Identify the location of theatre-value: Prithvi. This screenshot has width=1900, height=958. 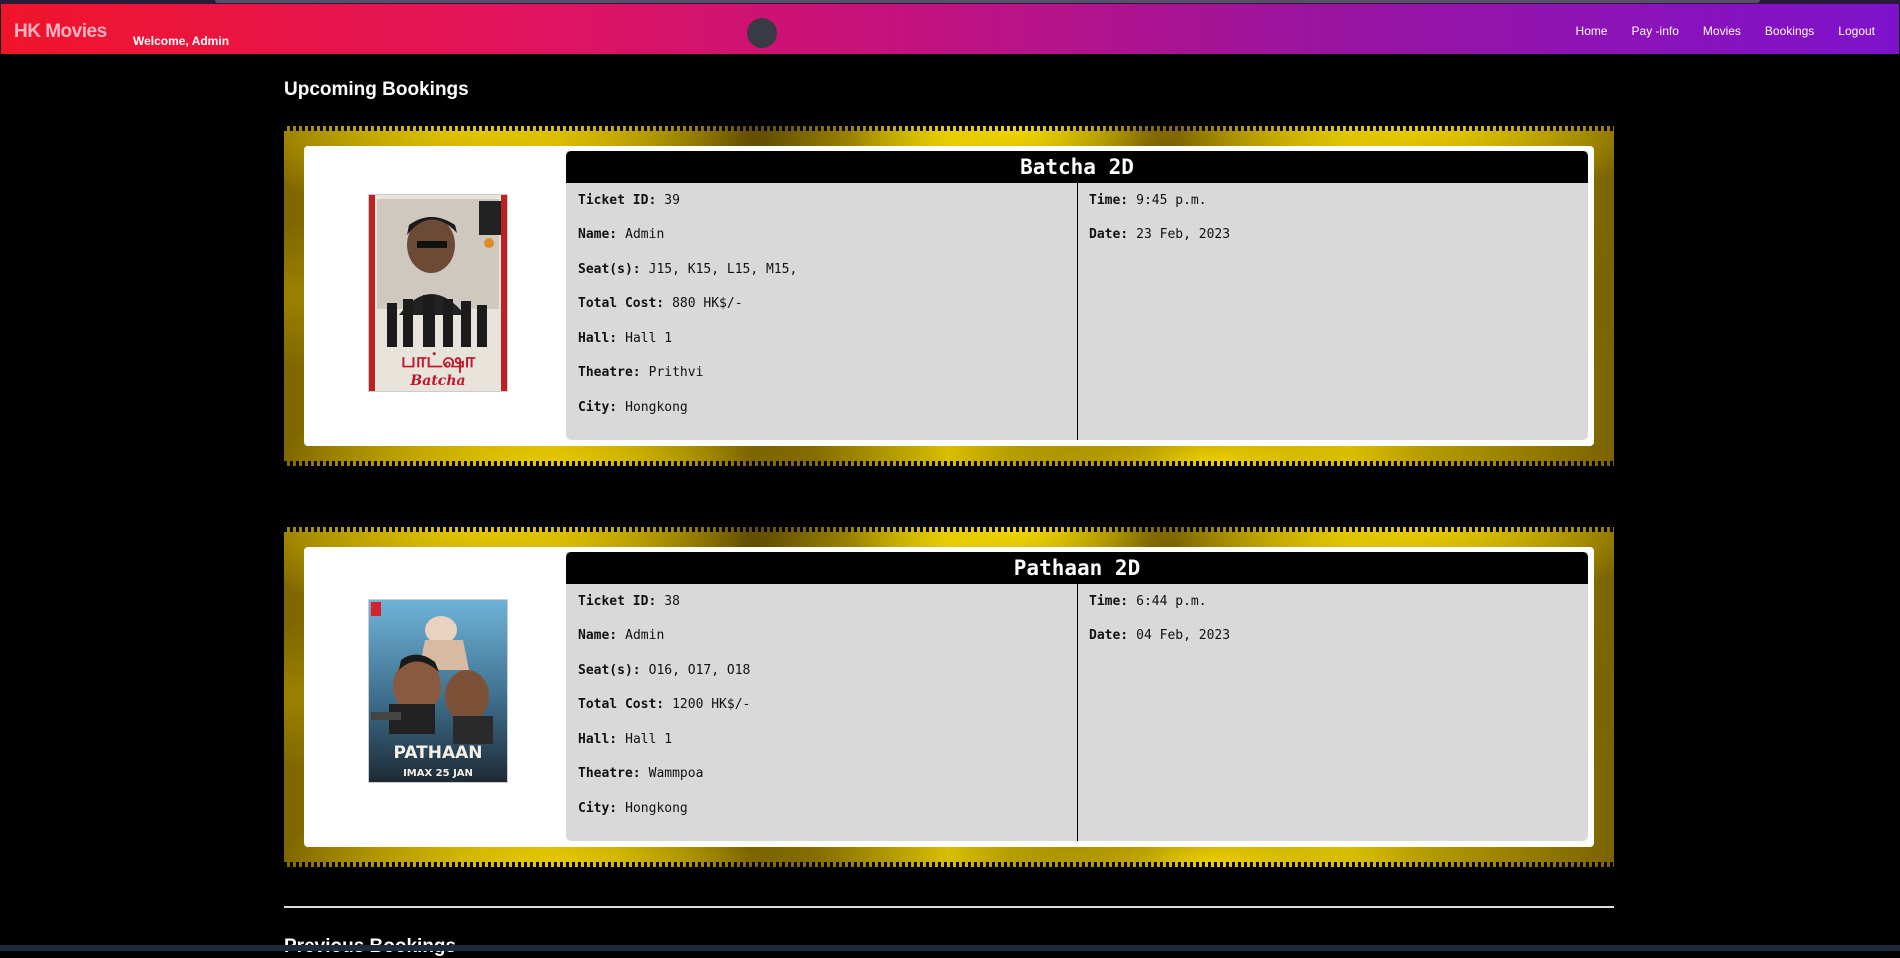
(676, 373).